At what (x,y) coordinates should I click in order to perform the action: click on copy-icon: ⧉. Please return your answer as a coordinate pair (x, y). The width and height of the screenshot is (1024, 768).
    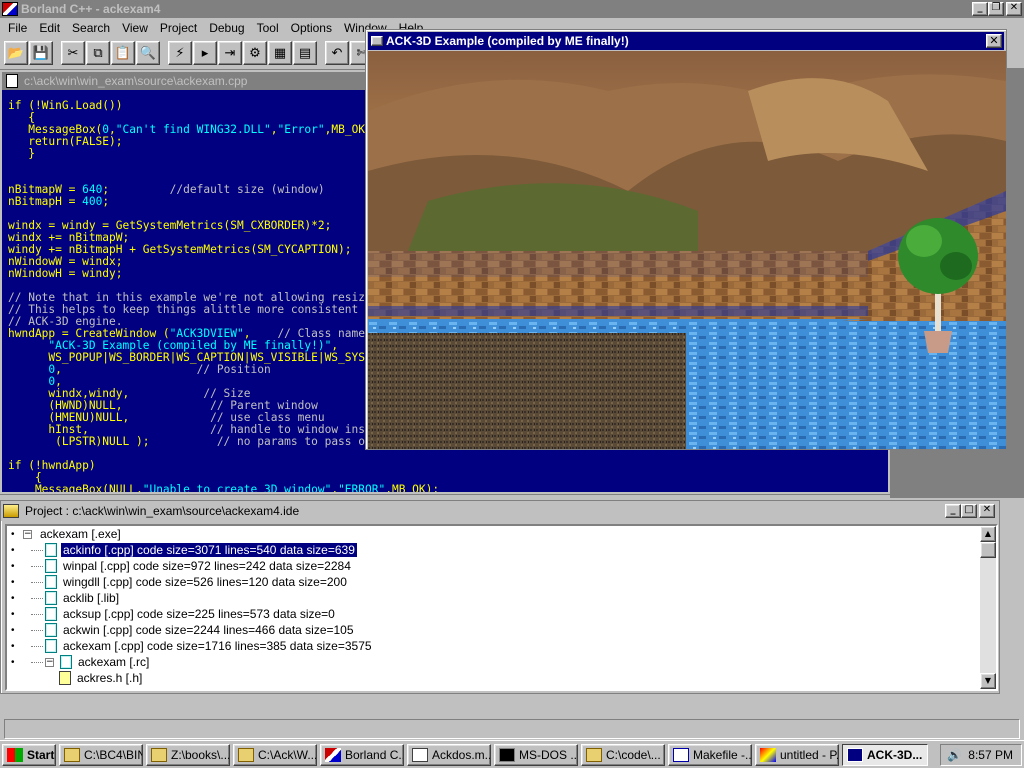
    Looking at the image, I should click on (98, 53).